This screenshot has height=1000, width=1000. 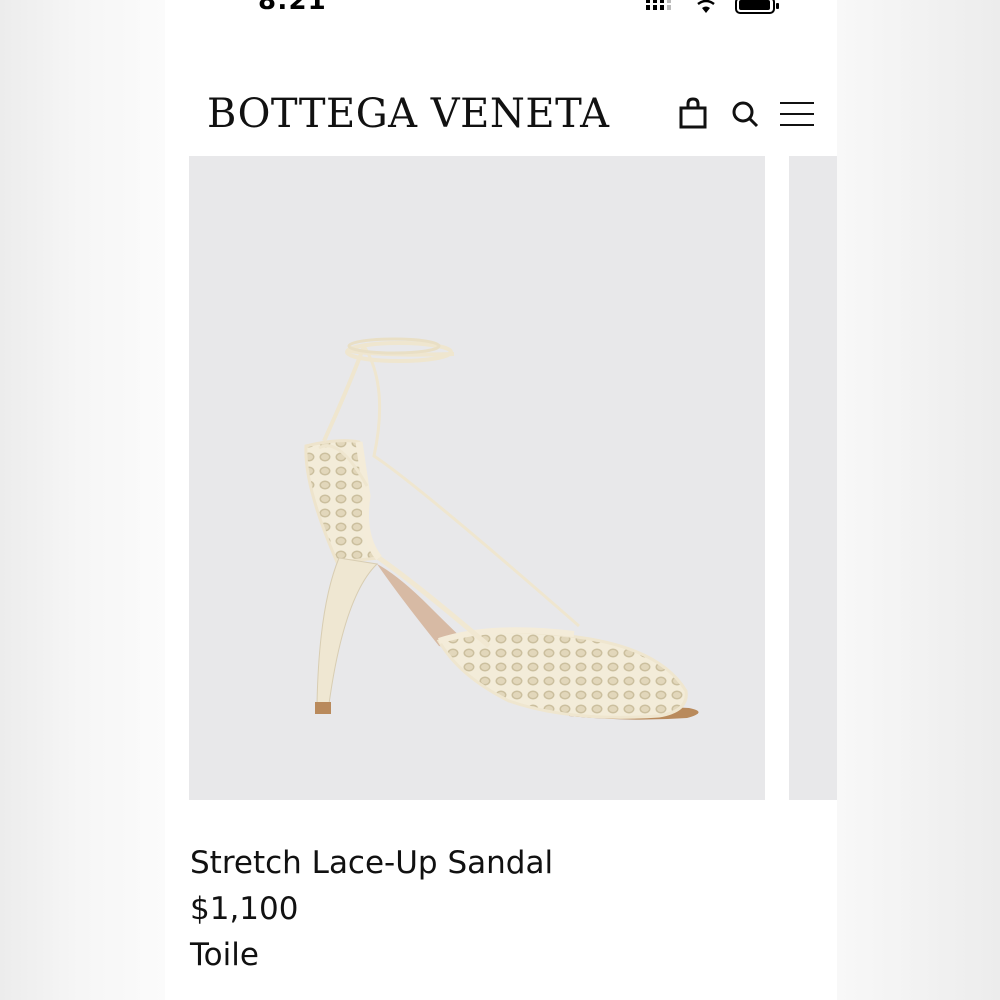 I want to click on search-icon, so click(x=745, y=113).